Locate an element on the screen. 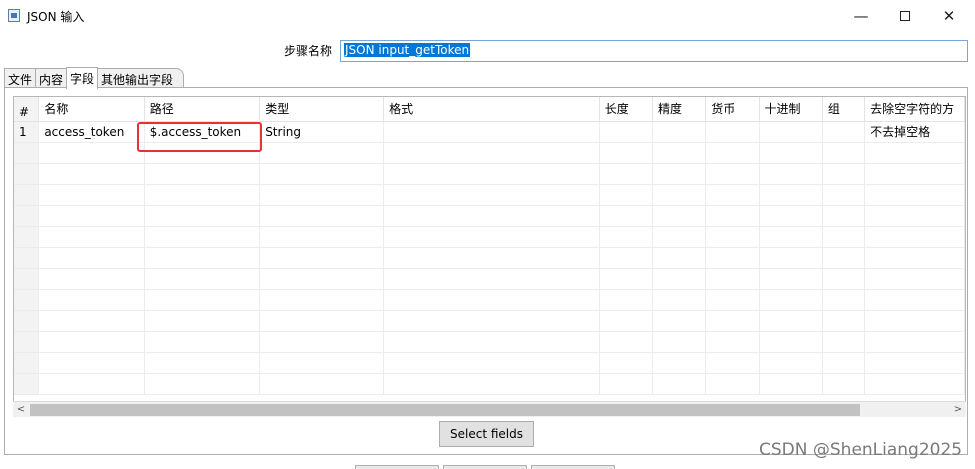 The image size is (975, 469). column-header-currency: 货币 is located at coordinates (732, 109).